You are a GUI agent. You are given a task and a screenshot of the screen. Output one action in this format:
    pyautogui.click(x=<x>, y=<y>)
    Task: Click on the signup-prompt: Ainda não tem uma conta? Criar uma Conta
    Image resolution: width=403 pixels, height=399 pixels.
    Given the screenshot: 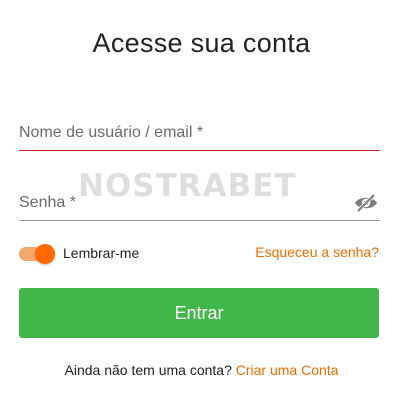 What is the action you would take?
    pyautogui.click(x=201, y=370)
    